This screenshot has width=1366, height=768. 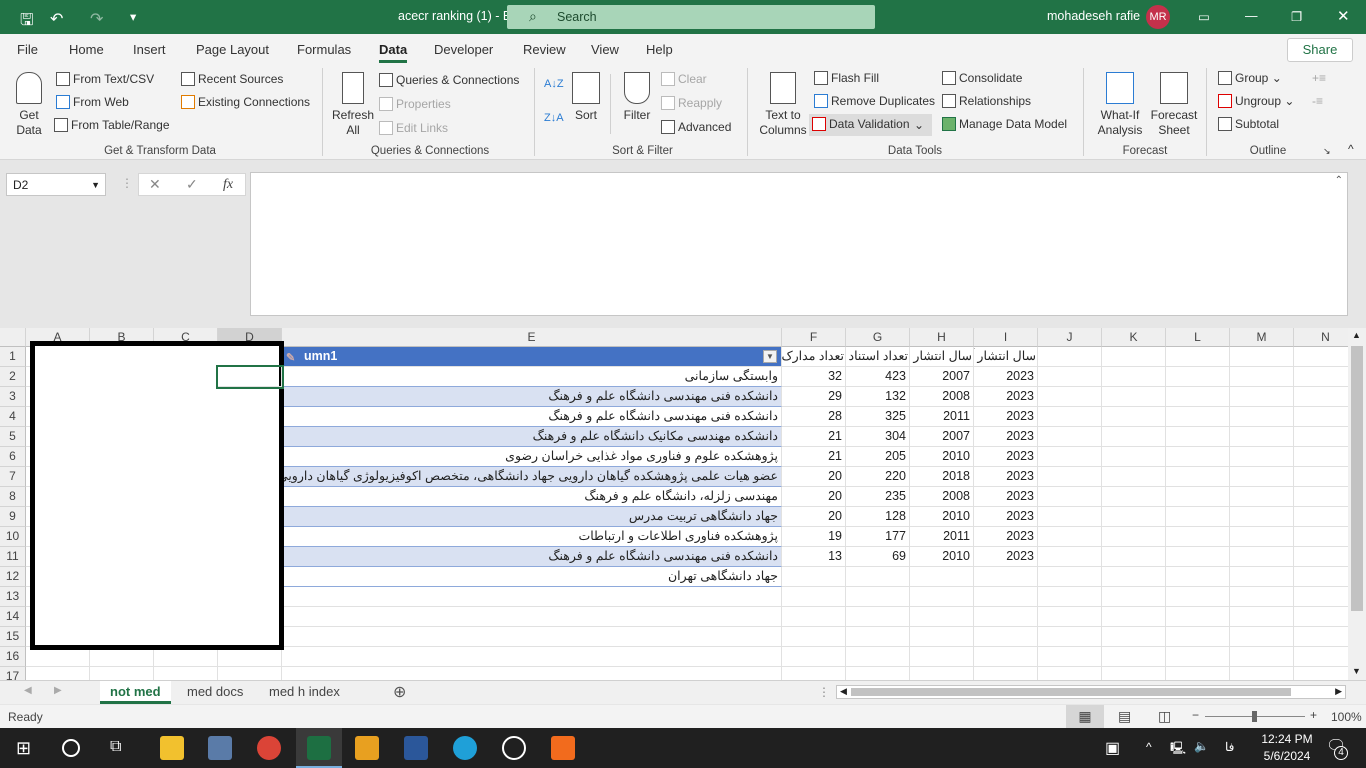 What do you see at coordinates (1313, 715) in the screenshot?
I see `zoom-in-icon: +` at bounding box center [1313, 715].